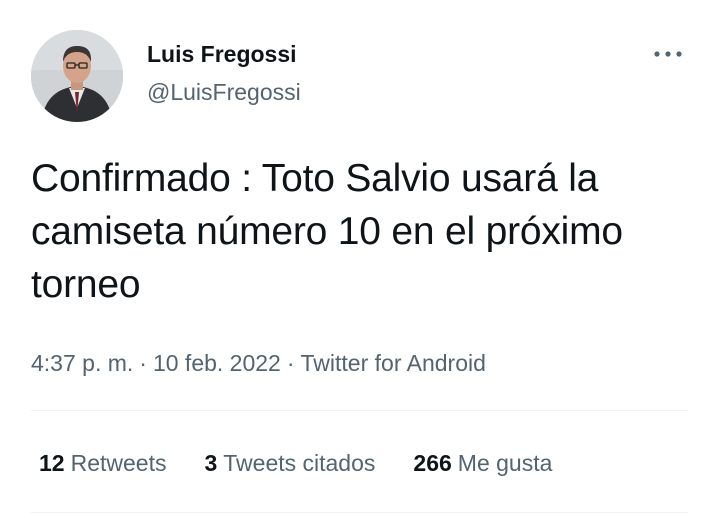 The width and height of the screenshot is (719, 513). Describe the element at coordinates (222, 54) in the screenshot. I see `author-name: Luis Fregossi` at that location.